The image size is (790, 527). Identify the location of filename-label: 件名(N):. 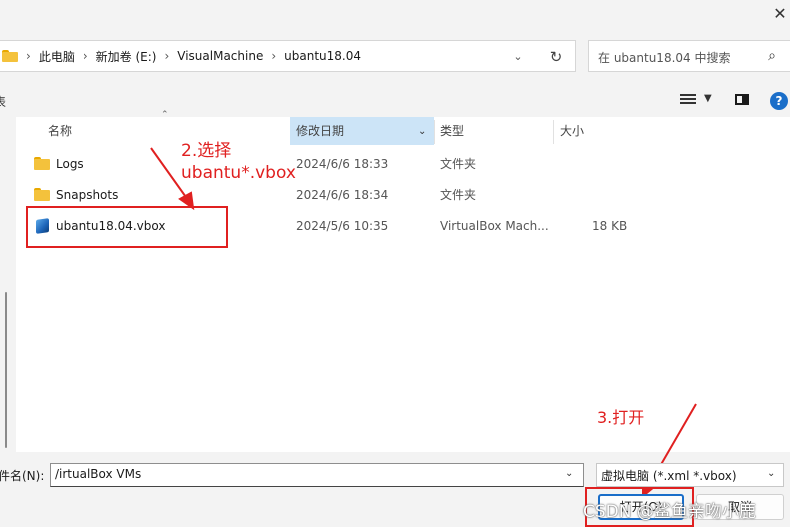
(22, 476).